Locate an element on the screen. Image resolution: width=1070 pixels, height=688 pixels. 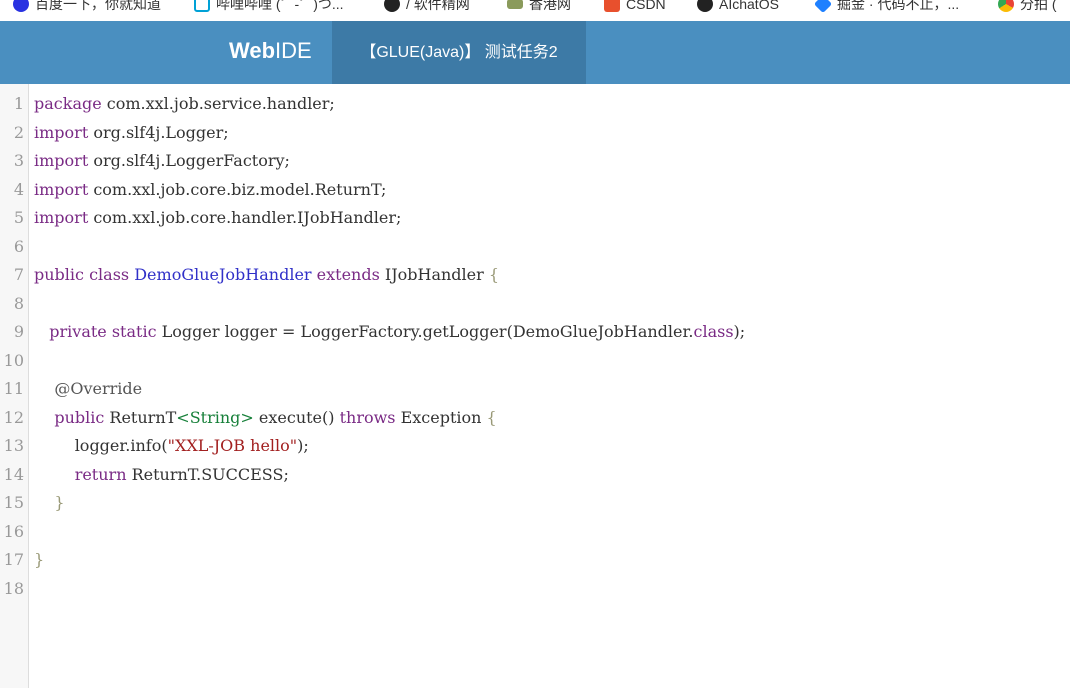
code-token: package is located at coordinates (68, 103).